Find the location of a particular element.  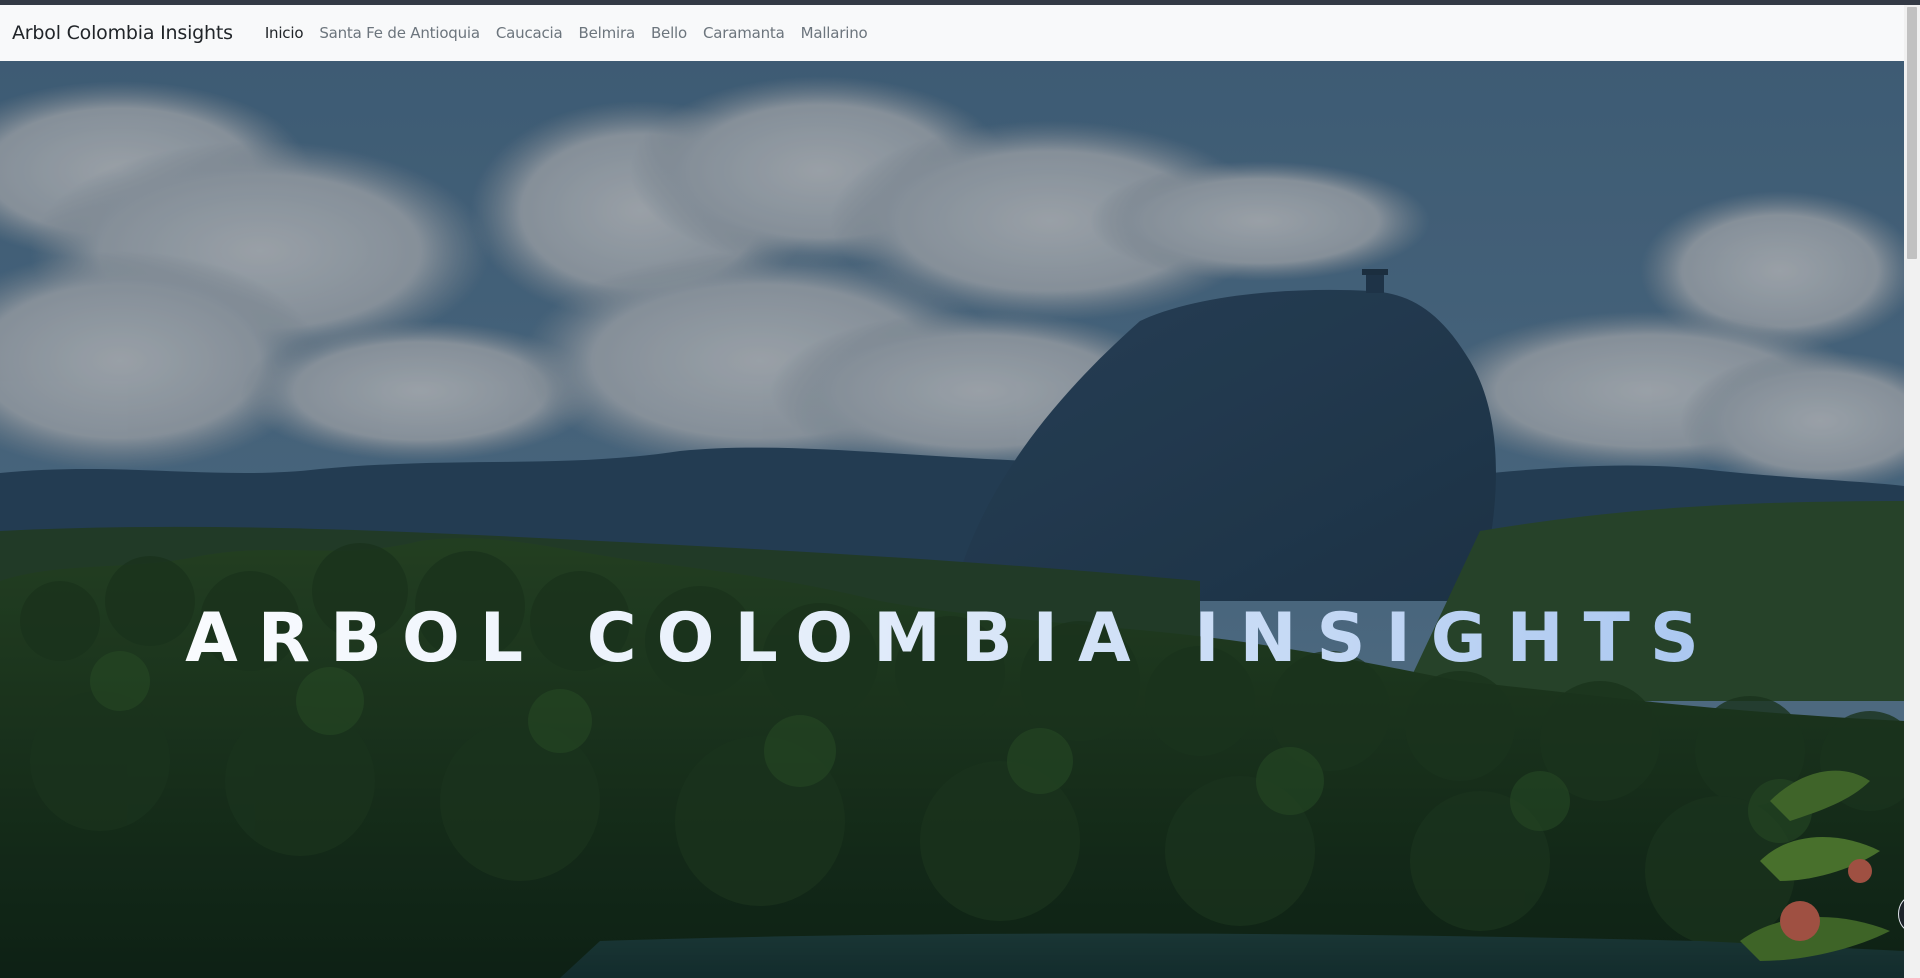

scrollbar-thumb is located at coordinates (1912, 133).